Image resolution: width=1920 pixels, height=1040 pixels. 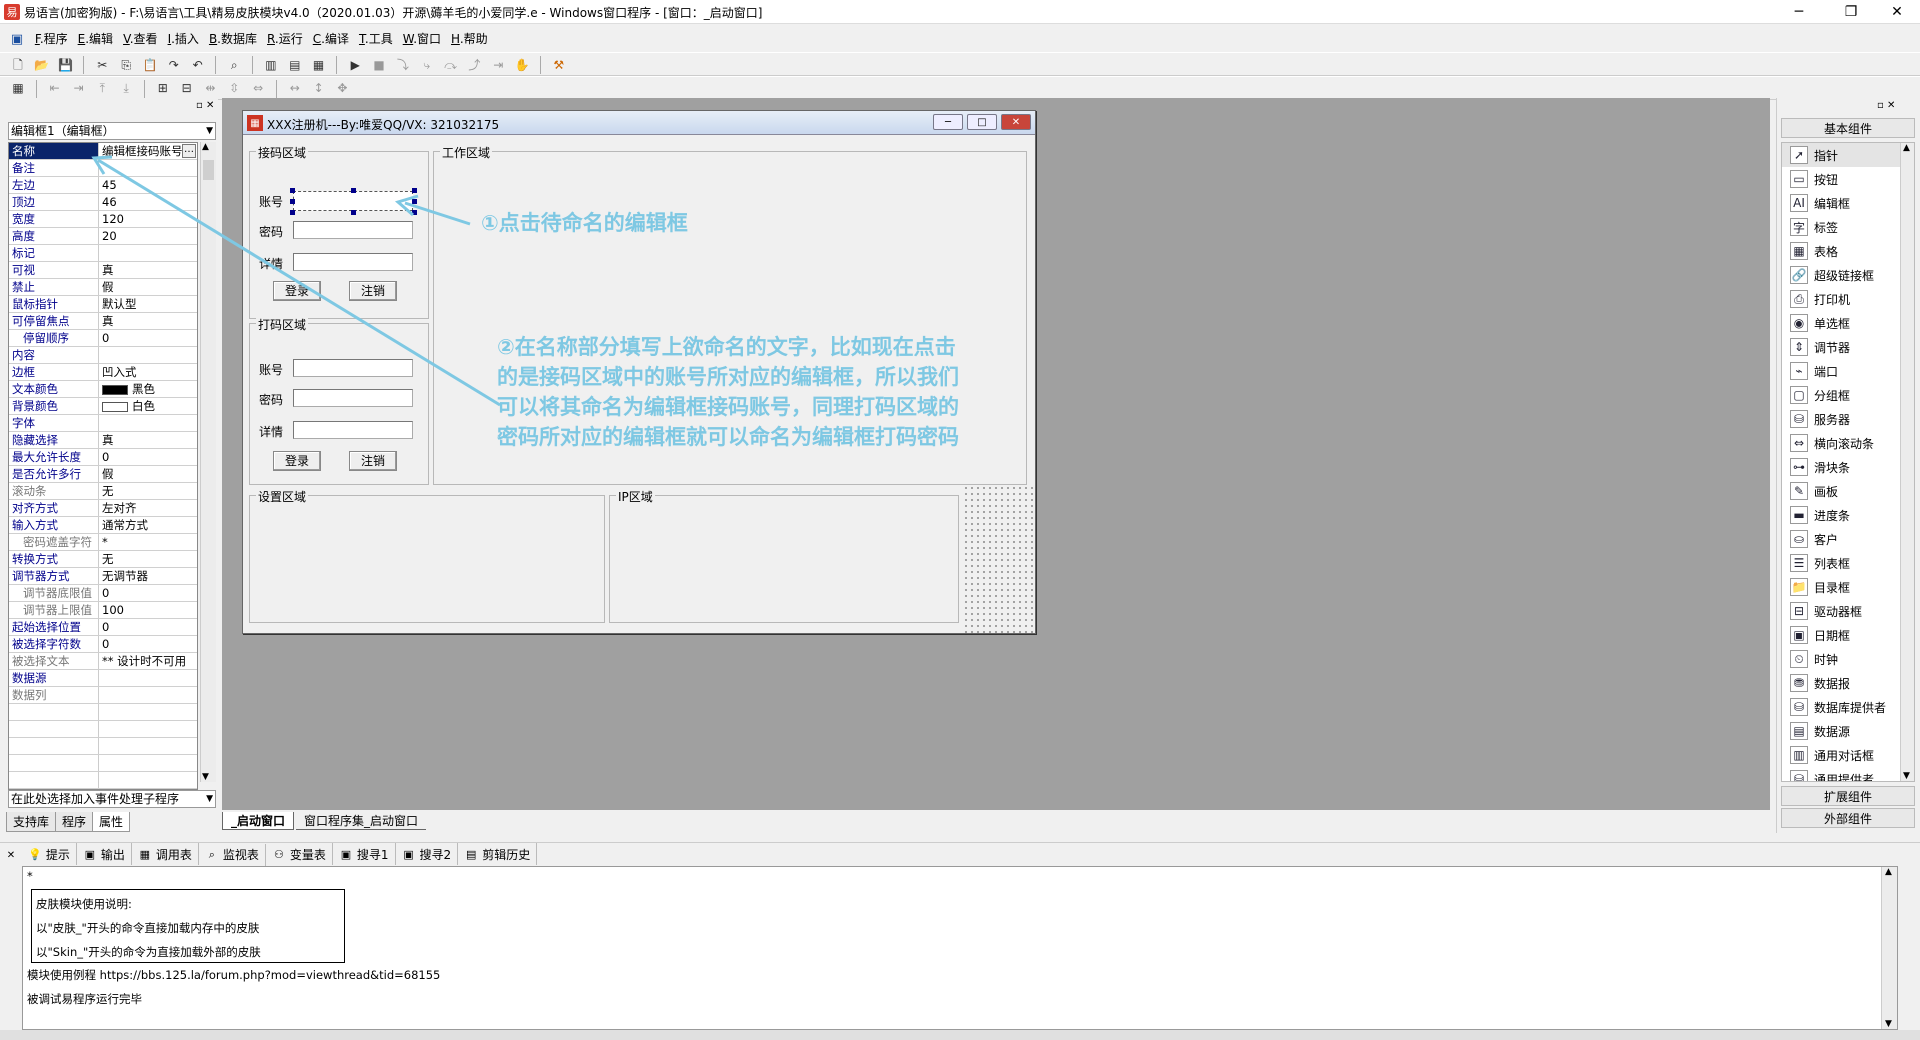 I want to click on minimize-button: ─, so click(x=1799, y=12).